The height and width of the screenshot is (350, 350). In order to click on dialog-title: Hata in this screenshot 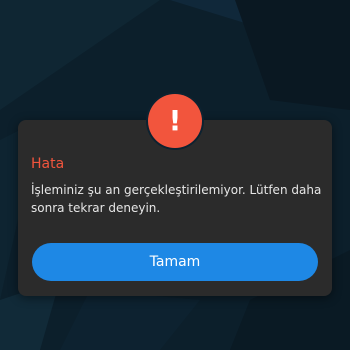, I will do `click(48, 164)`.